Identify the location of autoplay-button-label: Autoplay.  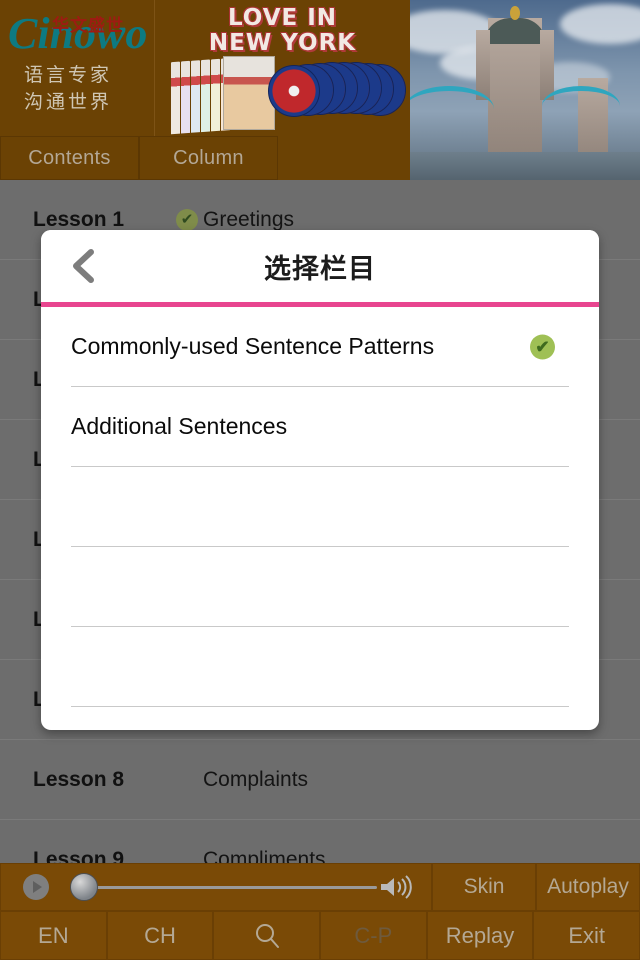
(588, 886).